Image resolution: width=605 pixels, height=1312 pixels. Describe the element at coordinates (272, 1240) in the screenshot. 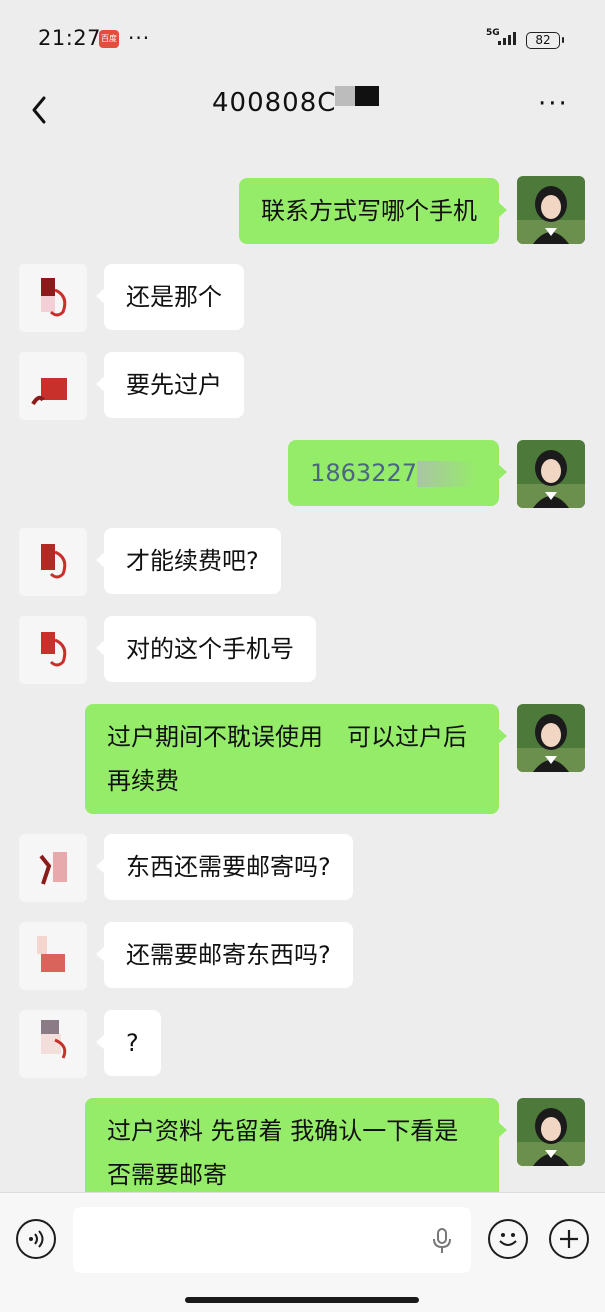

I see `message-input` at that location.